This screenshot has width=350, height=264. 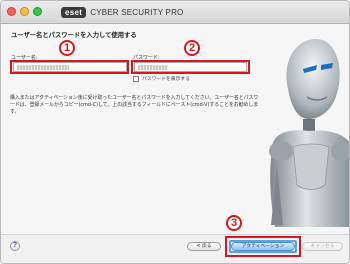 What do you see at coordinates (67, 48) in the screenshot?
I see `annotation-badge-1: 1` at bounding box center [67, 48].